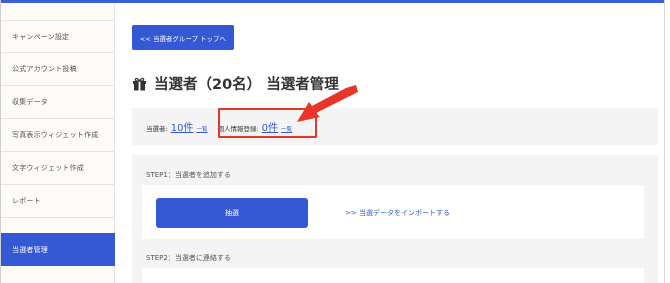 This screenshot has height=283, width=670. Describe the element at coordinates (30, 249) in the screenshot. I see `sidebar-item-label: 当選者管理` at that location.